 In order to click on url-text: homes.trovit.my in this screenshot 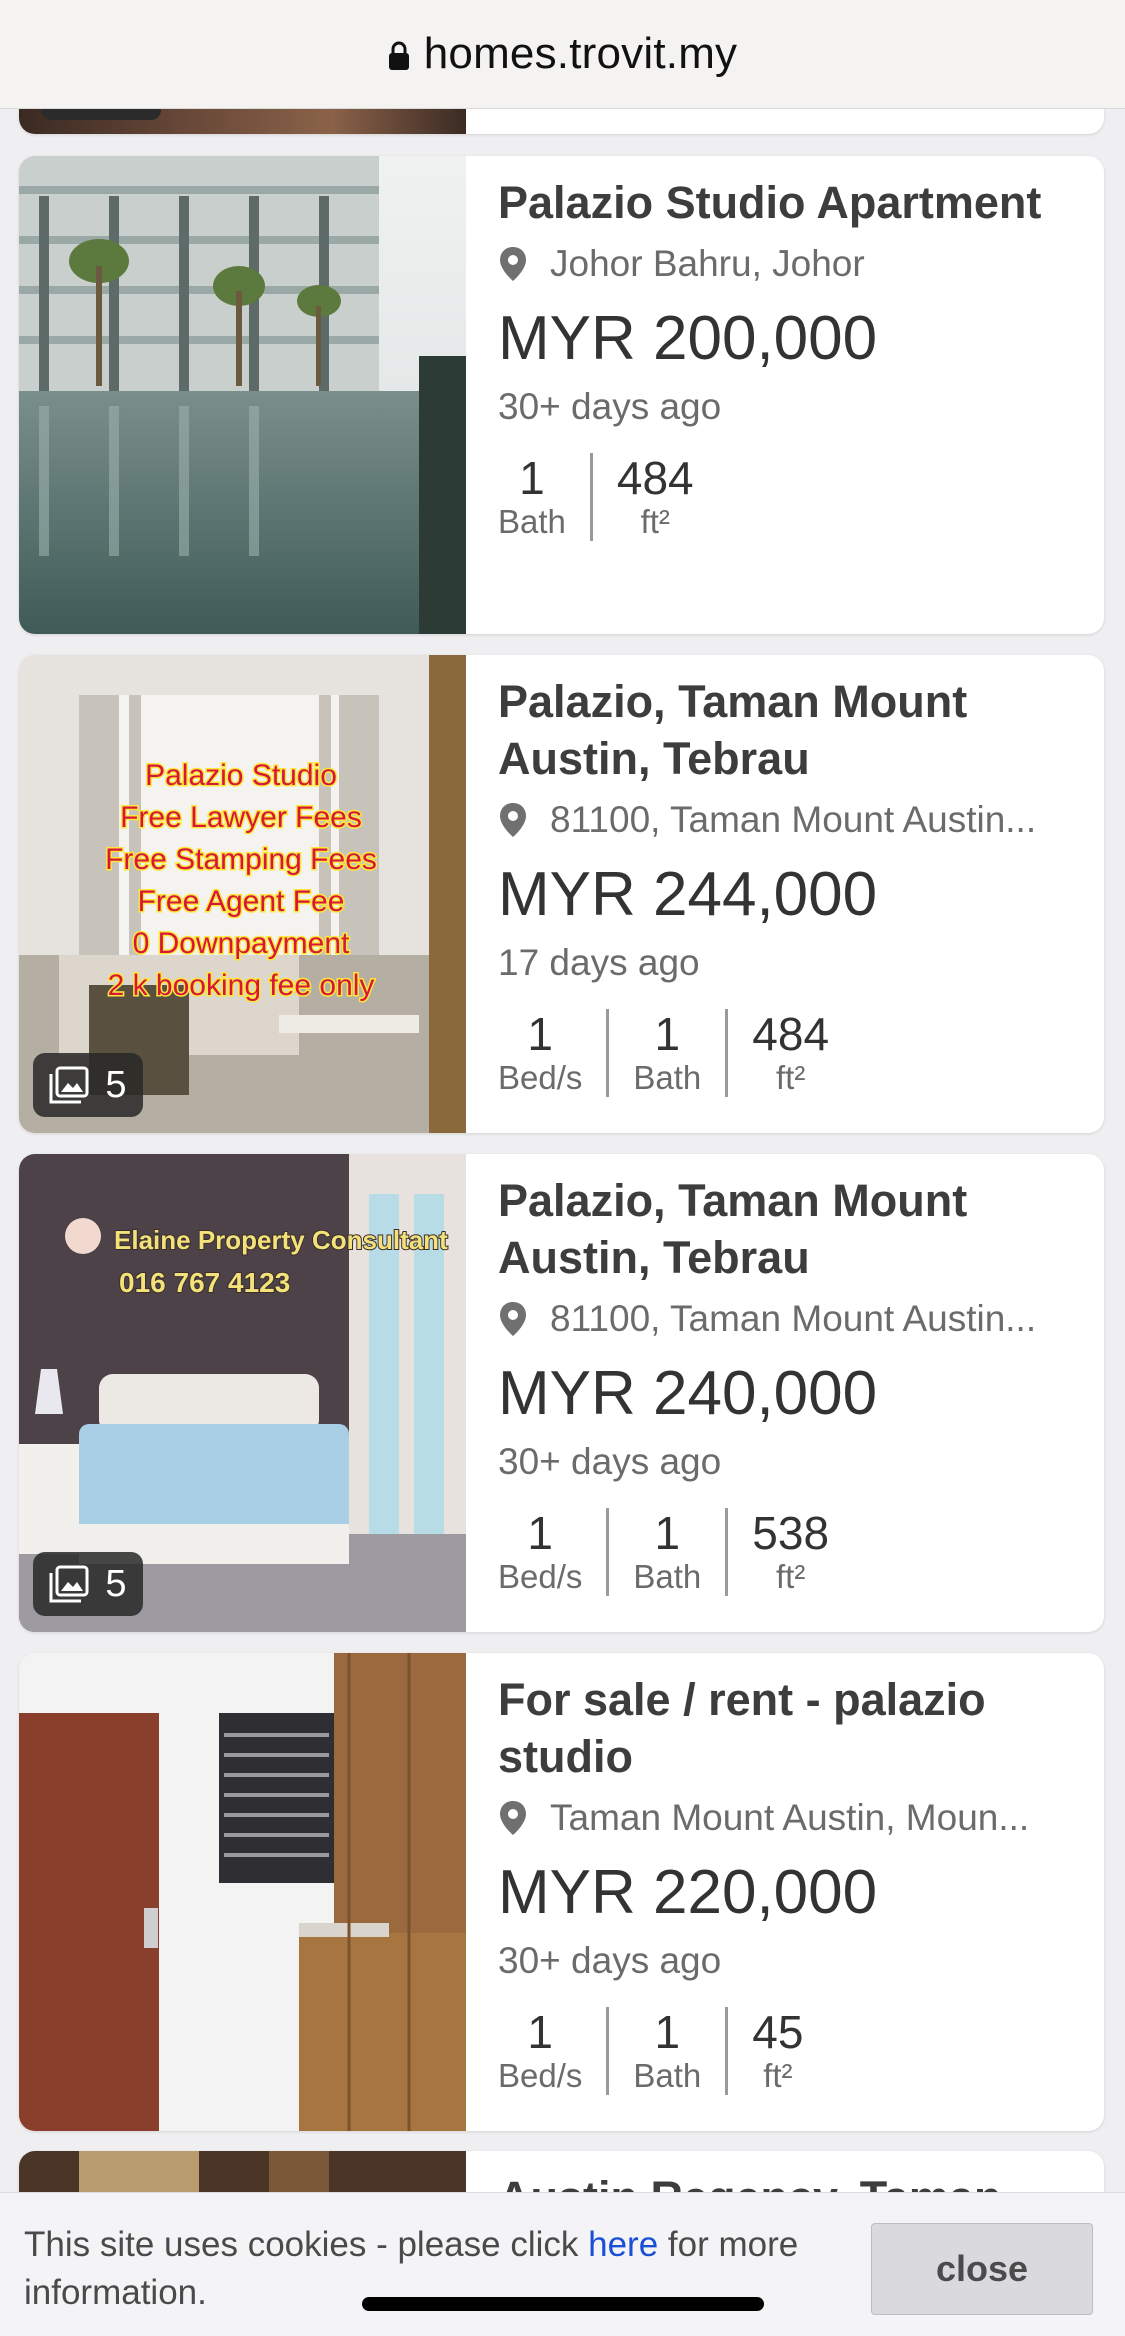, I will do `click(580, 53)`.